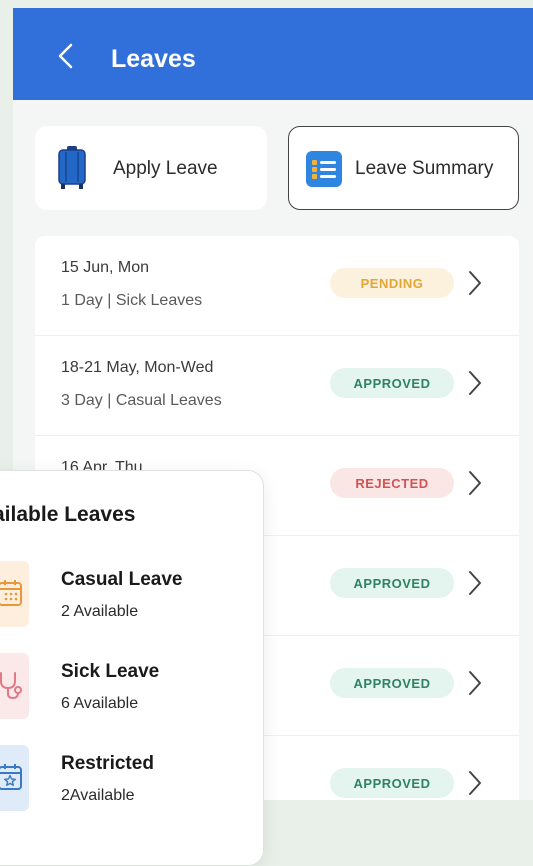  I want to click on calendar-star-icon, so click(11, 777).